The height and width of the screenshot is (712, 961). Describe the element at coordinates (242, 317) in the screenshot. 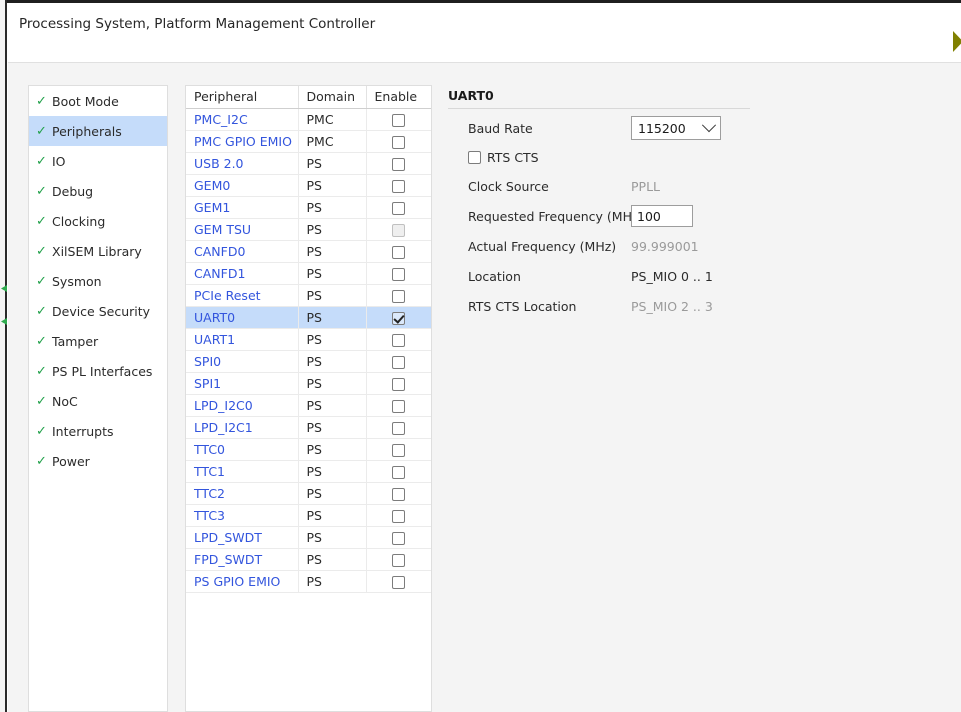

I see `peripheral-name-cell: UART0` at that location.